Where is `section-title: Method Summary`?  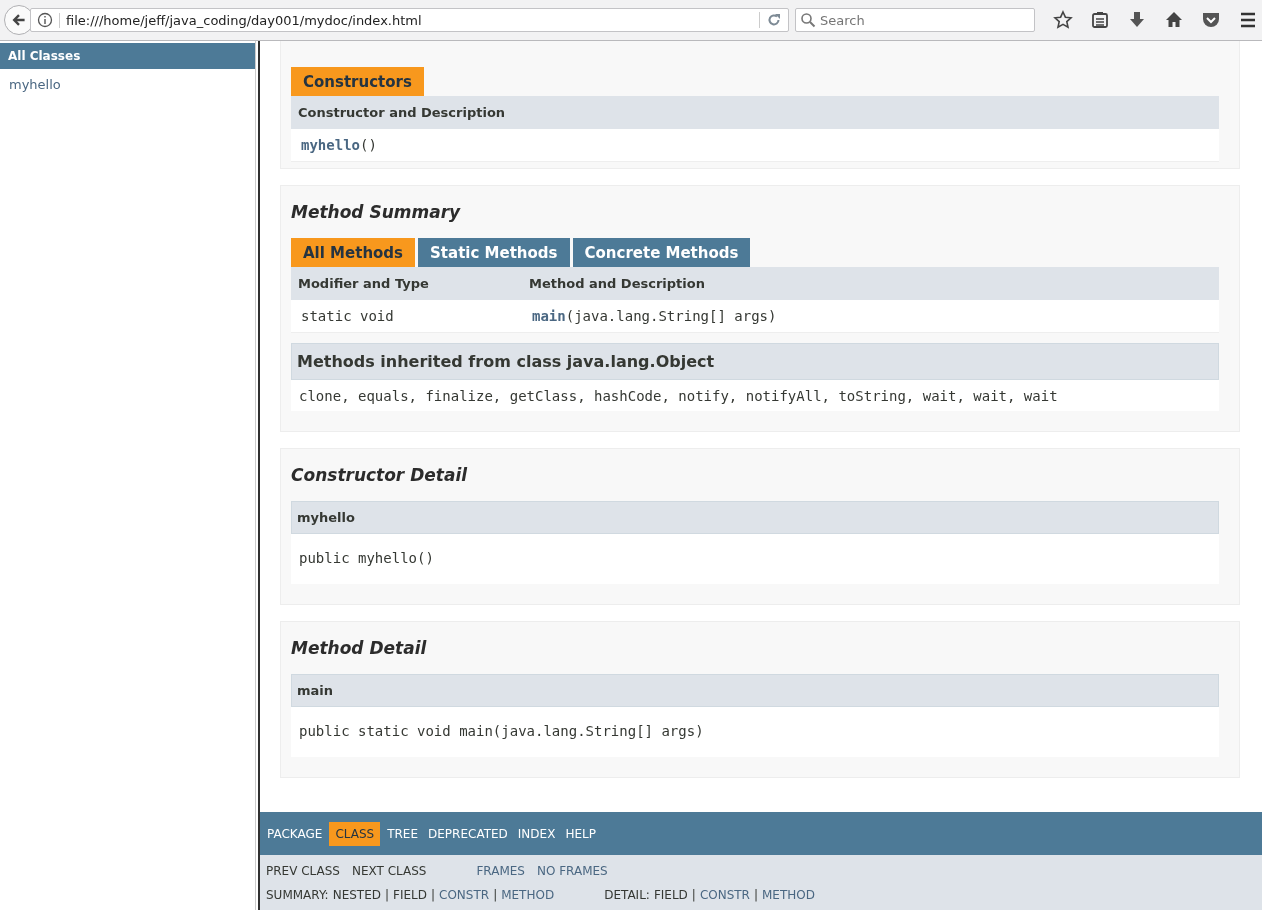 section-title: Method Summary is located at coordinates (376, 212).